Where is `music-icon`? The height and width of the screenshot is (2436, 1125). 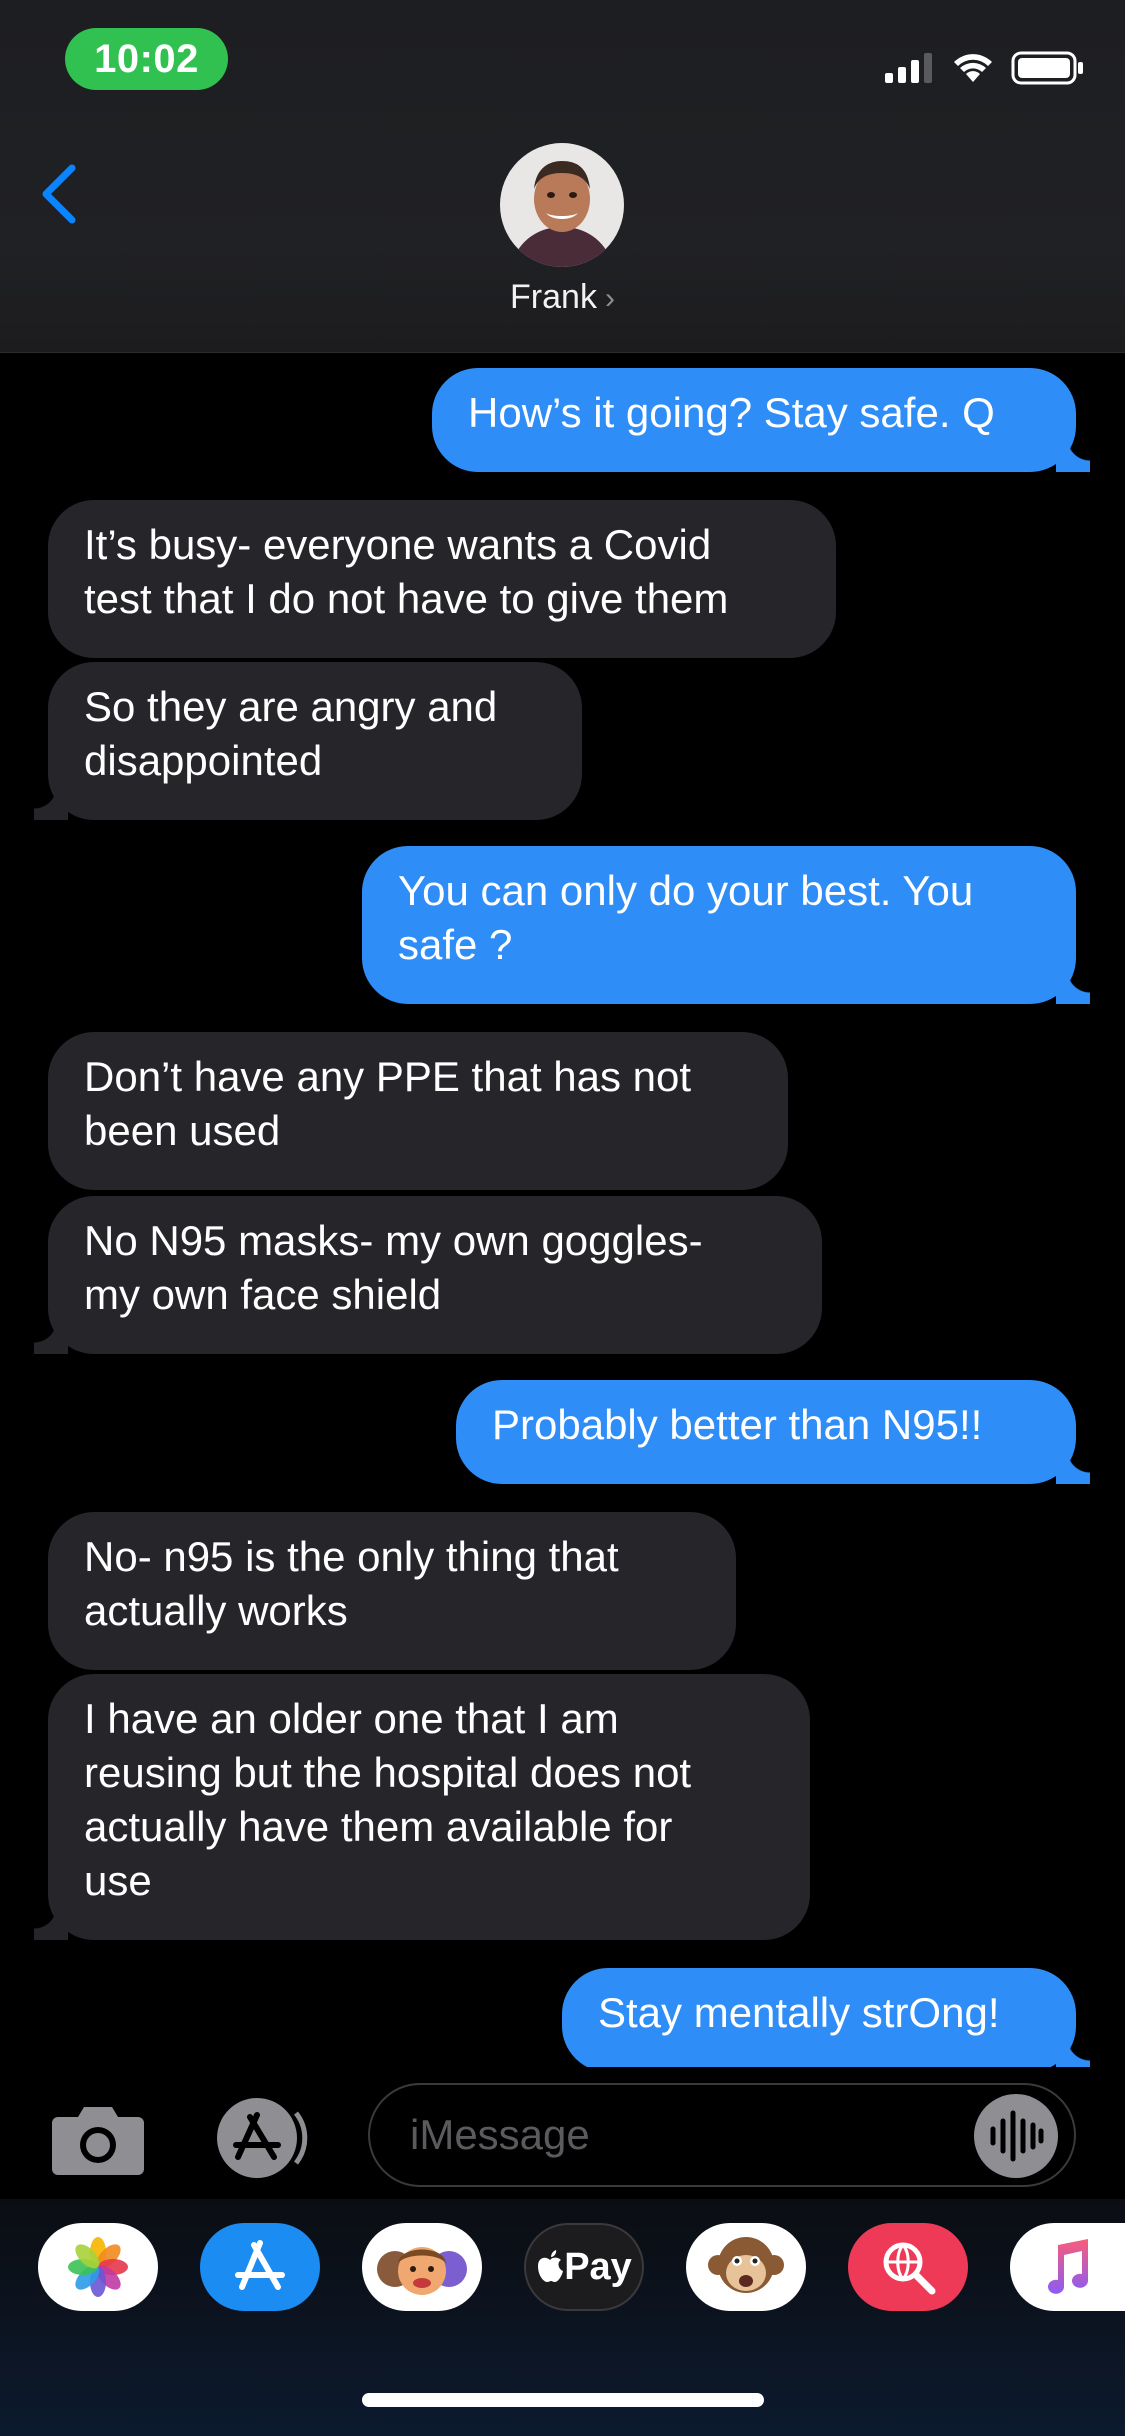
music-icon is located at coordinates (1067, 2266).